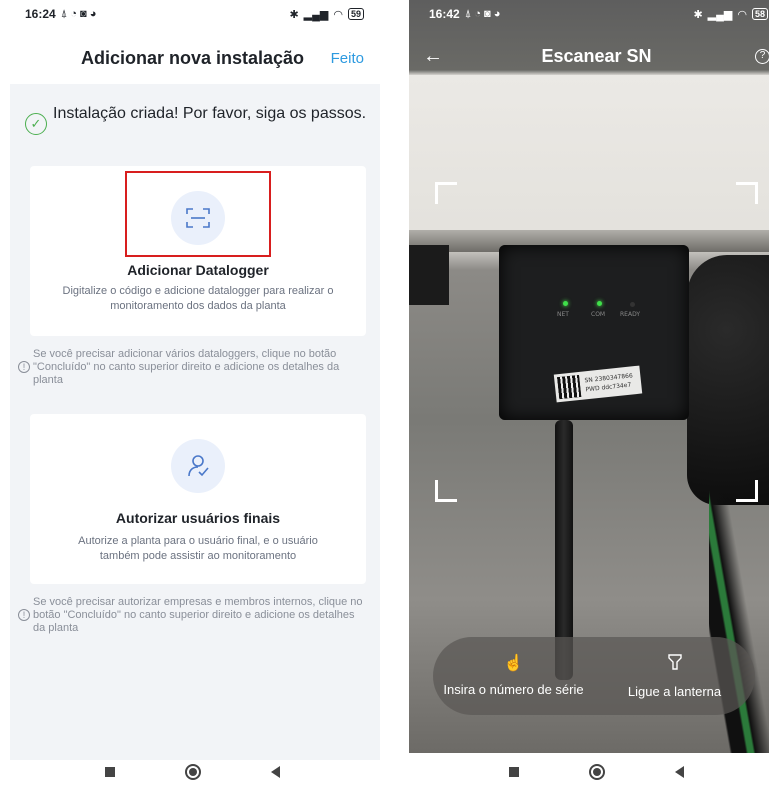  Describe the element at coordinates (599, 303) in the screenshot. I see `led-com` at that location.